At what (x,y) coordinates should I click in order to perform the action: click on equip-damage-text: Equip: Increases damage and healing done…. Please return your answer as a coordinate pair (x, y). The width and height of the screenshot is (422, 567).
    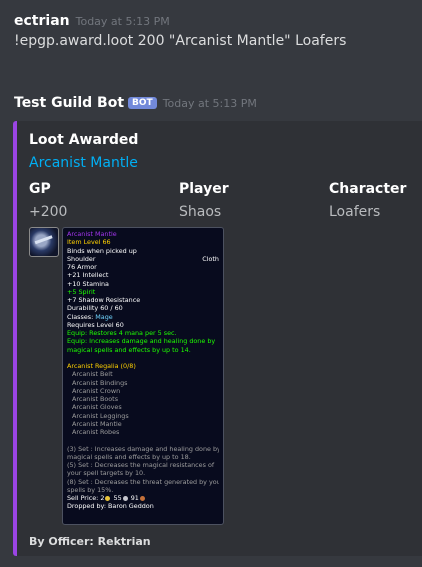
    Looking at the image, I should click on (141, 341).